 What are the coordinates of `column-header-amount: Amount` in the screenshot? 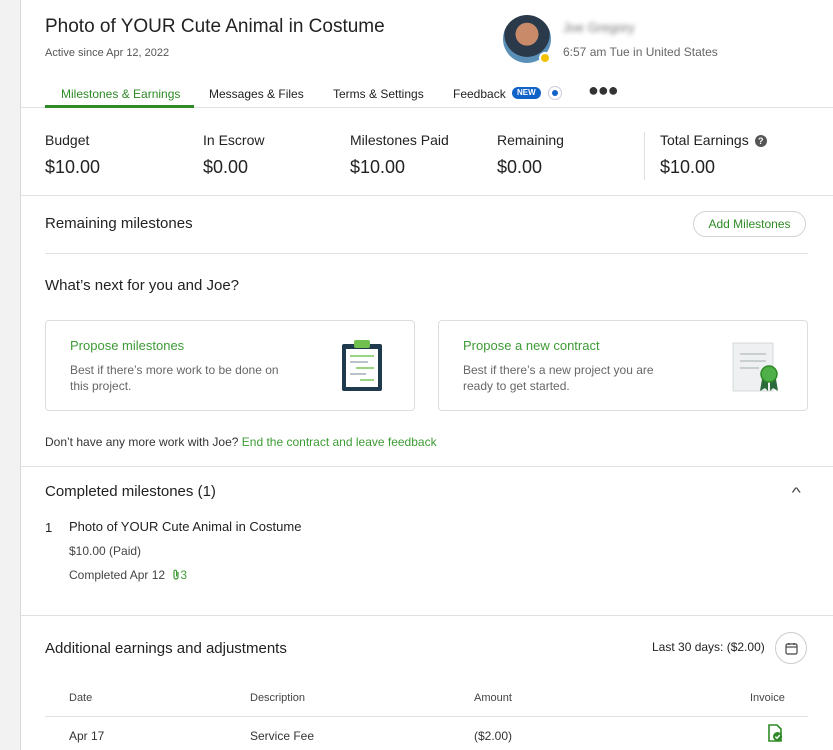 It's located at (493, 698).